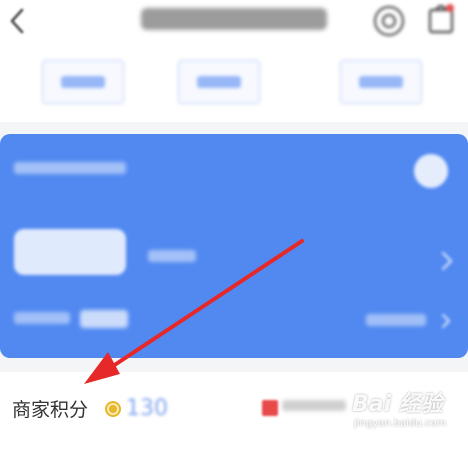 The height and width of the screenshot is (454, 468). What do you see at coordinates (389, 21) in the screenshot?
I see `headset-icon` at bounding box center [389, 21].